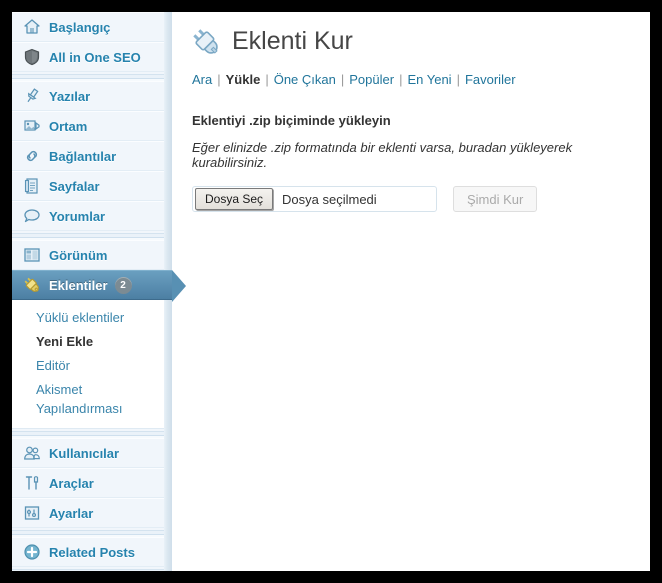 Image resolution: width=662 pixels, height=583 pixels. I want to click on file-input-control: Dosya Seç Dosya seçilmedi, so click(314, 199).